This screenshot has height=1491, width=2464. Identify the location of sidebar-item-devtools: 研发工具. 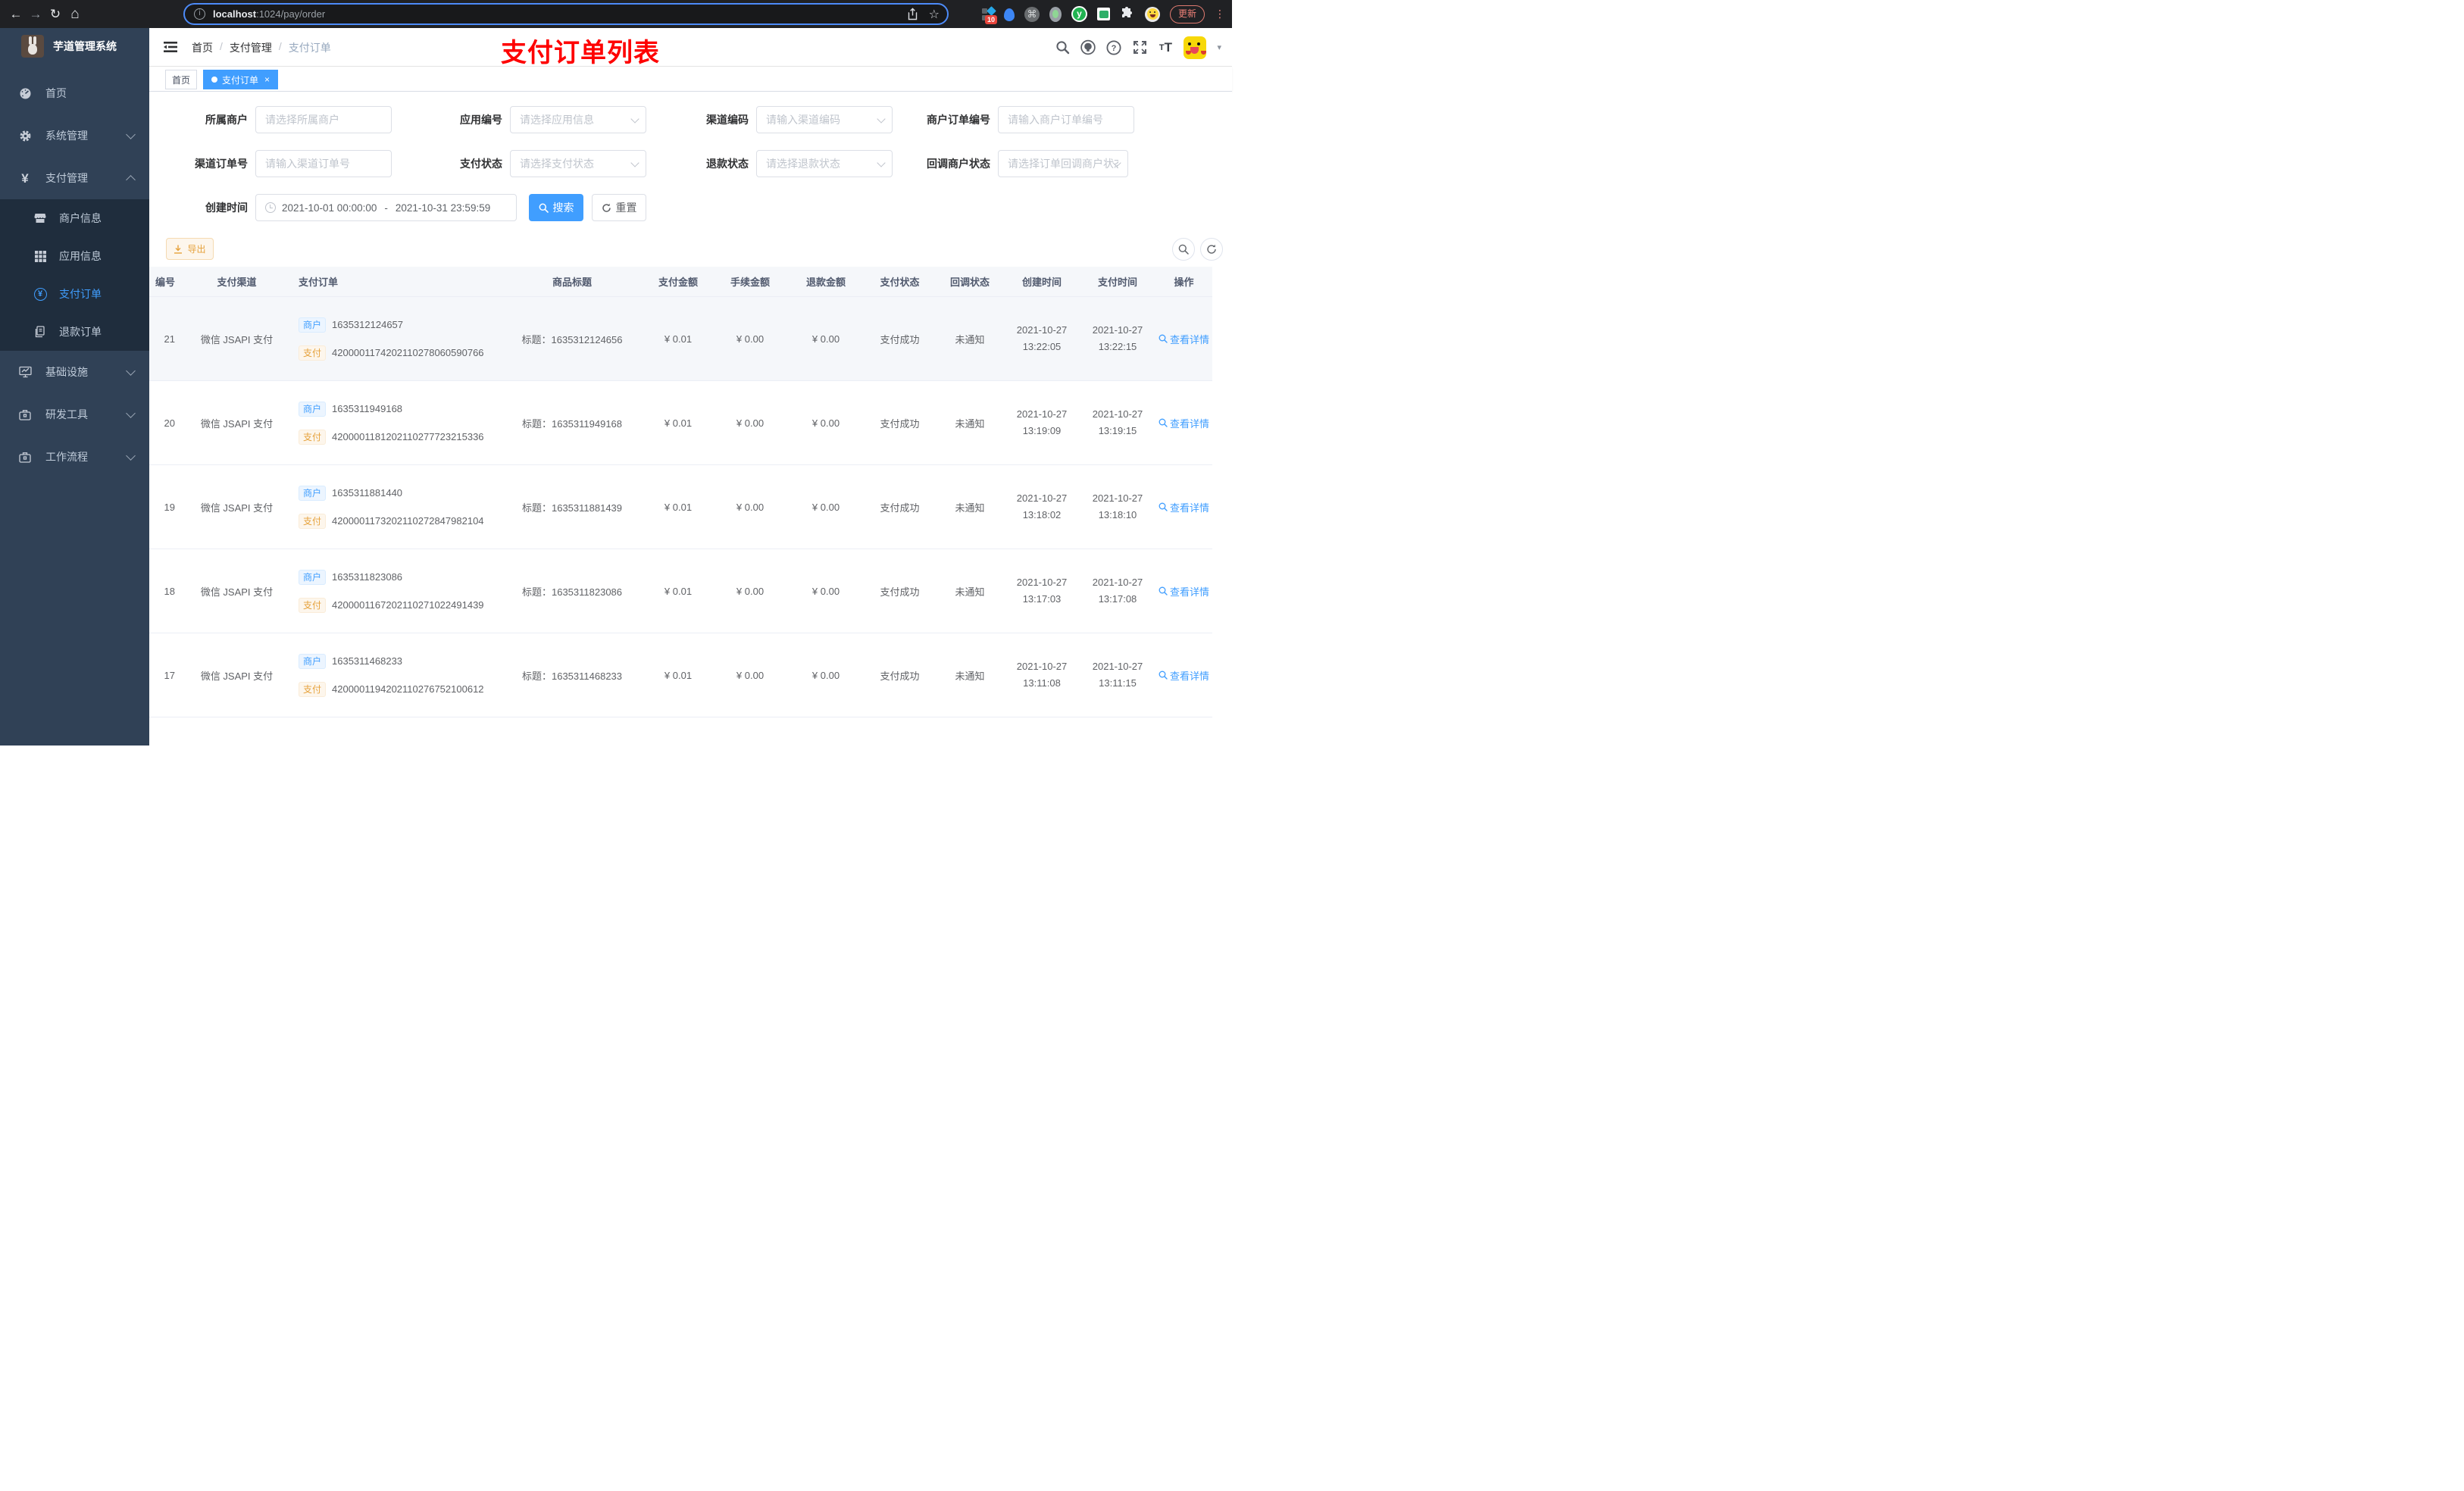
(74, 414).